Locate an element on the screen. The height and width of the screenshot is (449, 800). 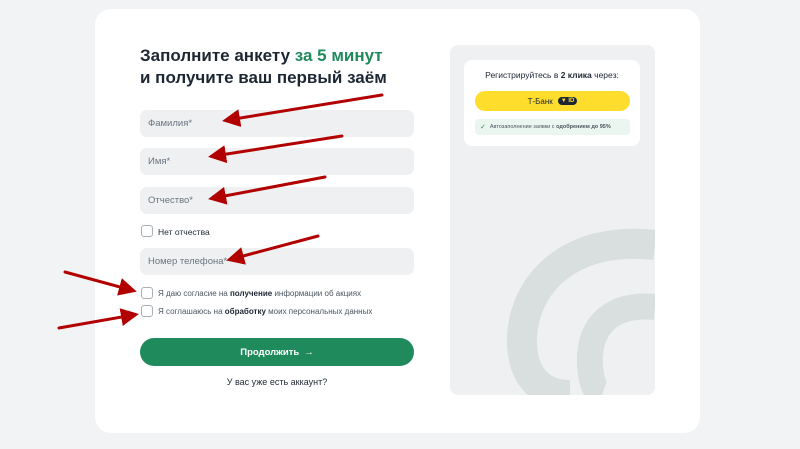
consent-data-text-end: моих персональных данных is located at coordinates (319, 311).